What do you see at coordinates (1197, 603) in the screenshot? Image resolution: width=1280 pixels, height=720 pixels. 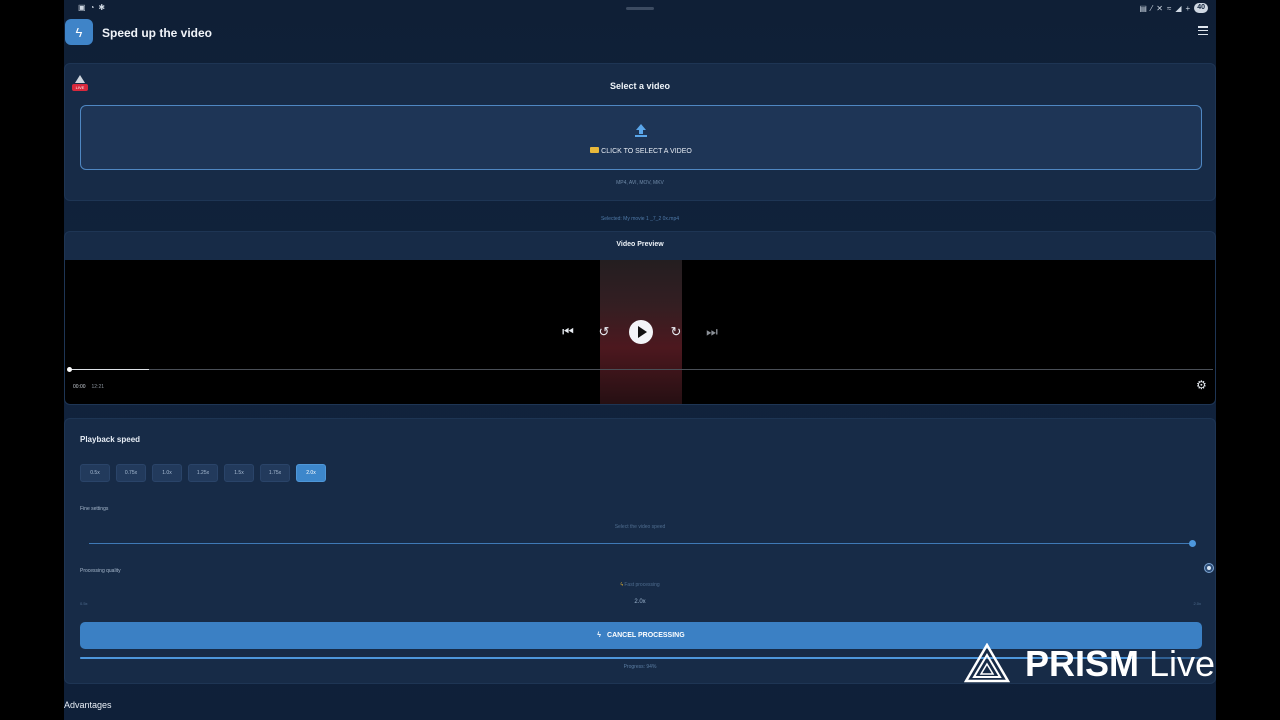 I see `range-max: 2.0x` at bounding box center [1197, 603].